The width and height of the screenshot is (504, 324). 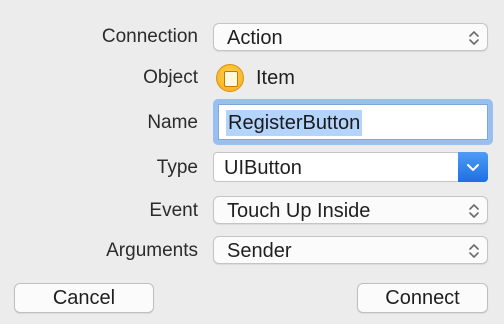 I want to click on event-popup: Touch Up Inside, so click(x=350, y=210).